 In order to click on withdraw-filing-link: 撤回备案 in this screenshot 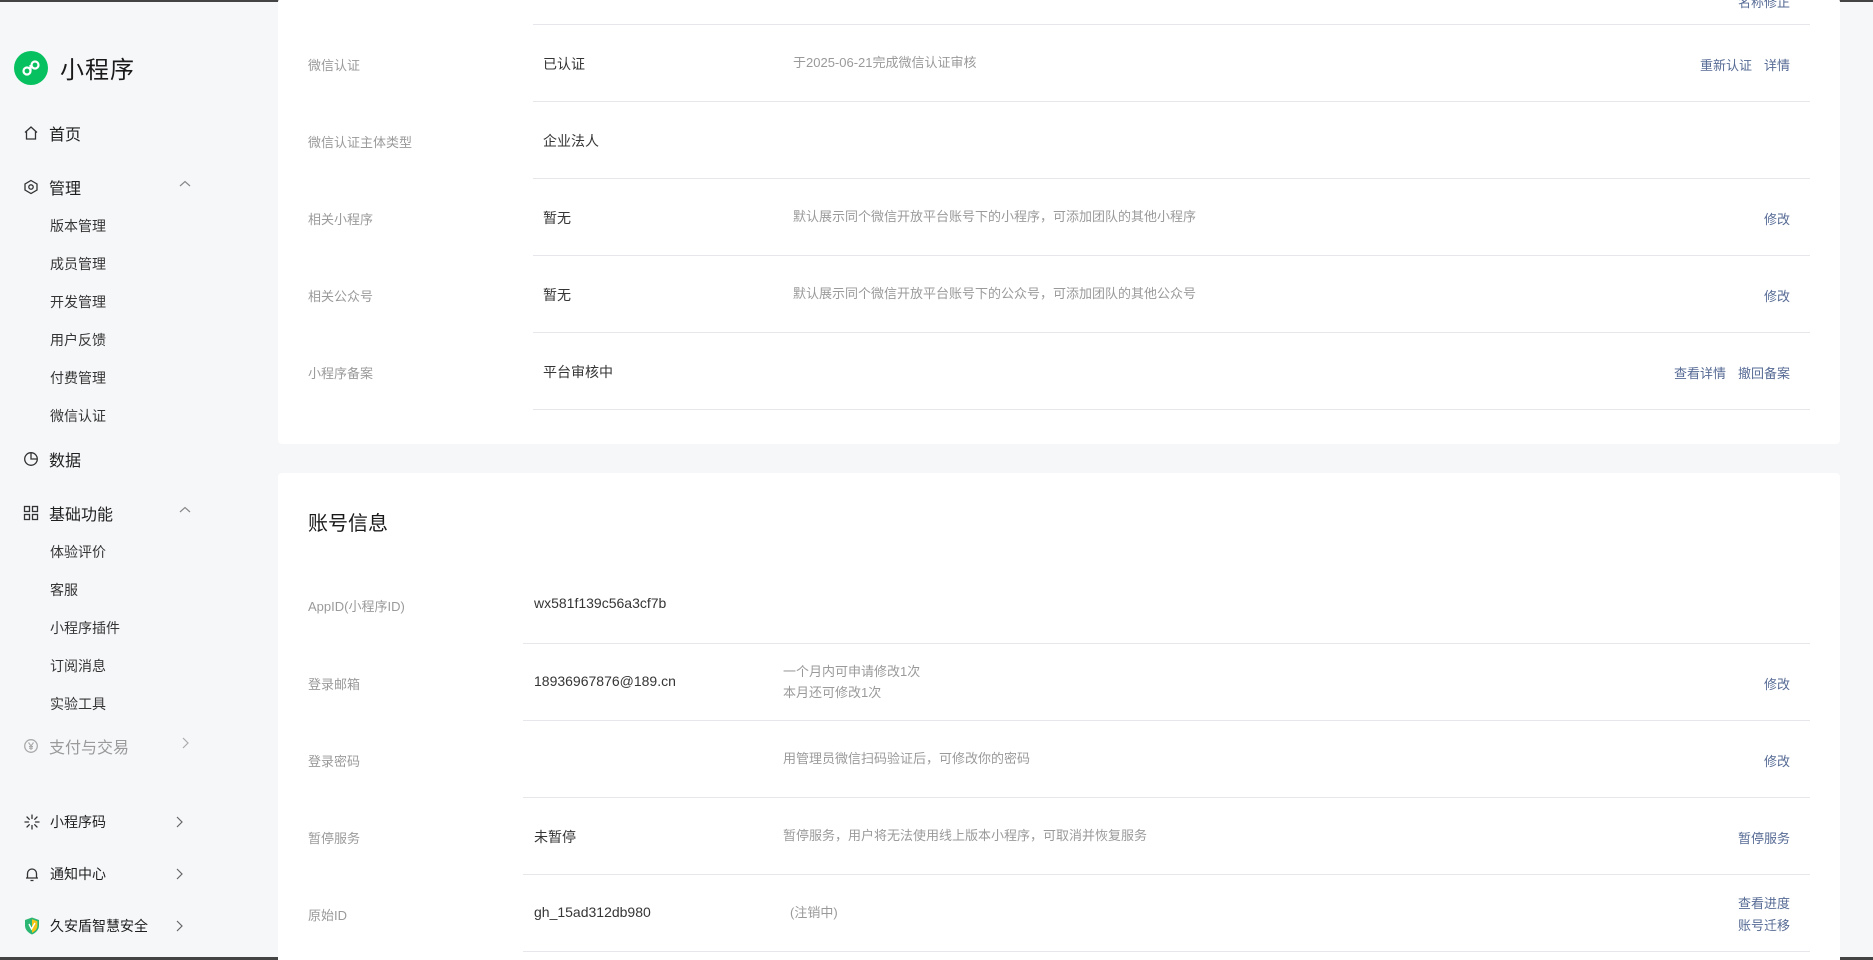, I will do `click(1764, 372)`.